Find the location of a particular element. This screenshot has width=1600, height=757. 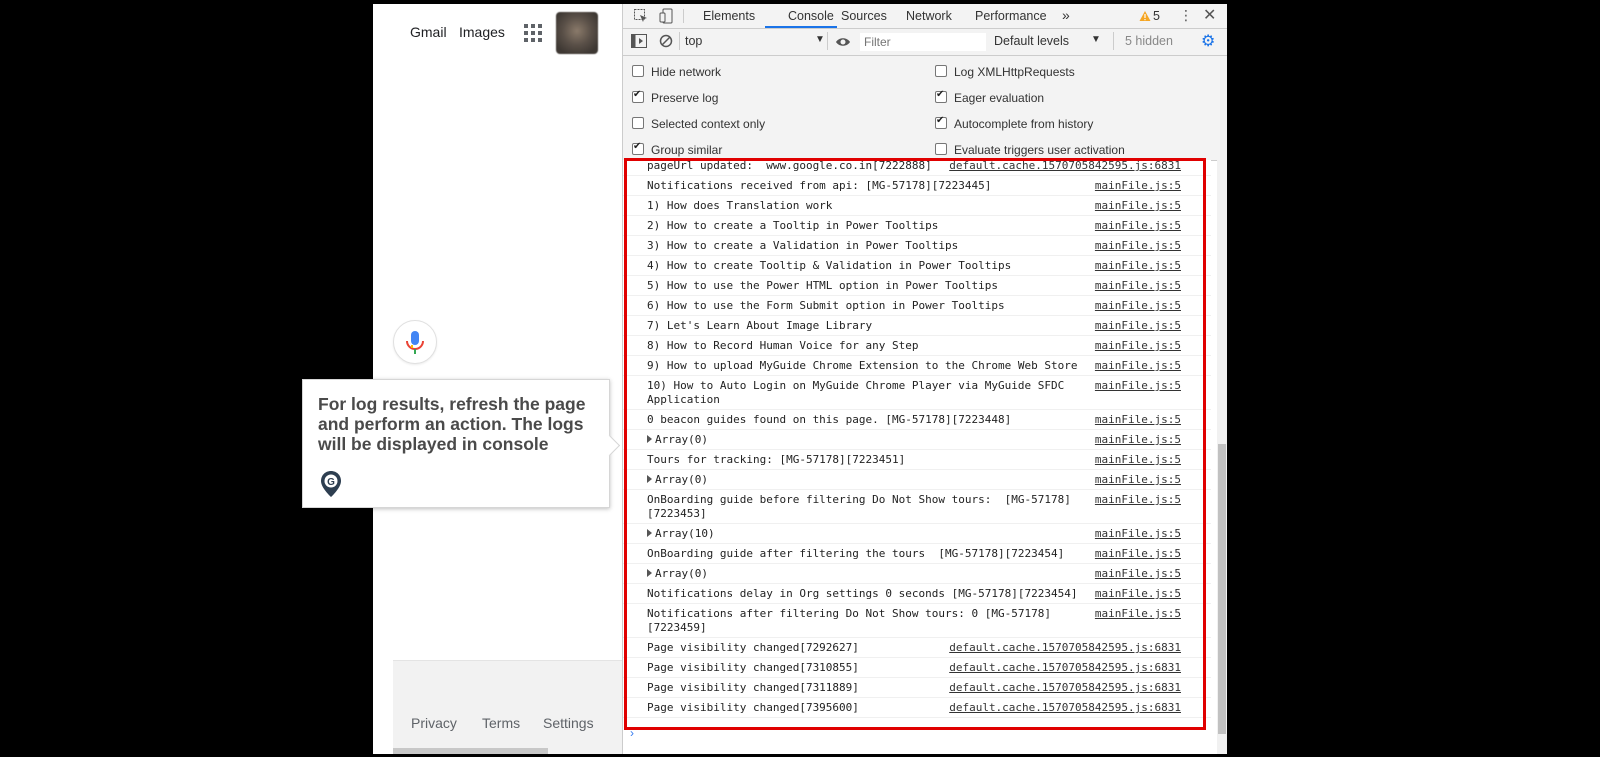

more-tabs-button: » is located at coordinates (1066, 15).